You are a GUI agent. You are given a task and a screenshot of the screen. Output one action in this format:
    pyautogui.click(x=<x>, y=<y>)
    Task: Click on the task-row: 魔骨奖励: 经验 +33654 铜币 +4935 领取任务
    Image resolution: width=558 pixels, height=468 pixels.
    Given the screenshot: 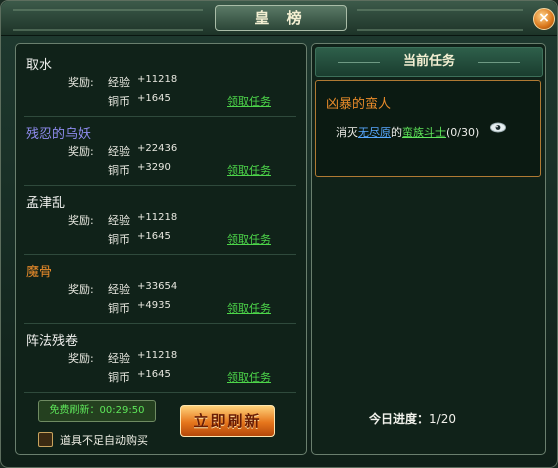 What is the action you would take?
    pyautogui.click(x=160, y=289)
    